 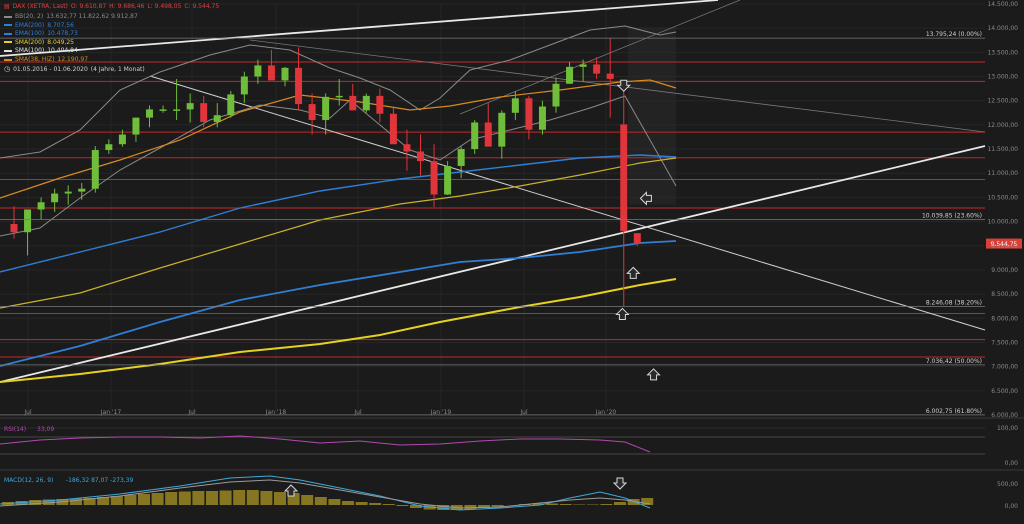 I want to click on legend-label: EMA(200), so click(x=30, y=25).